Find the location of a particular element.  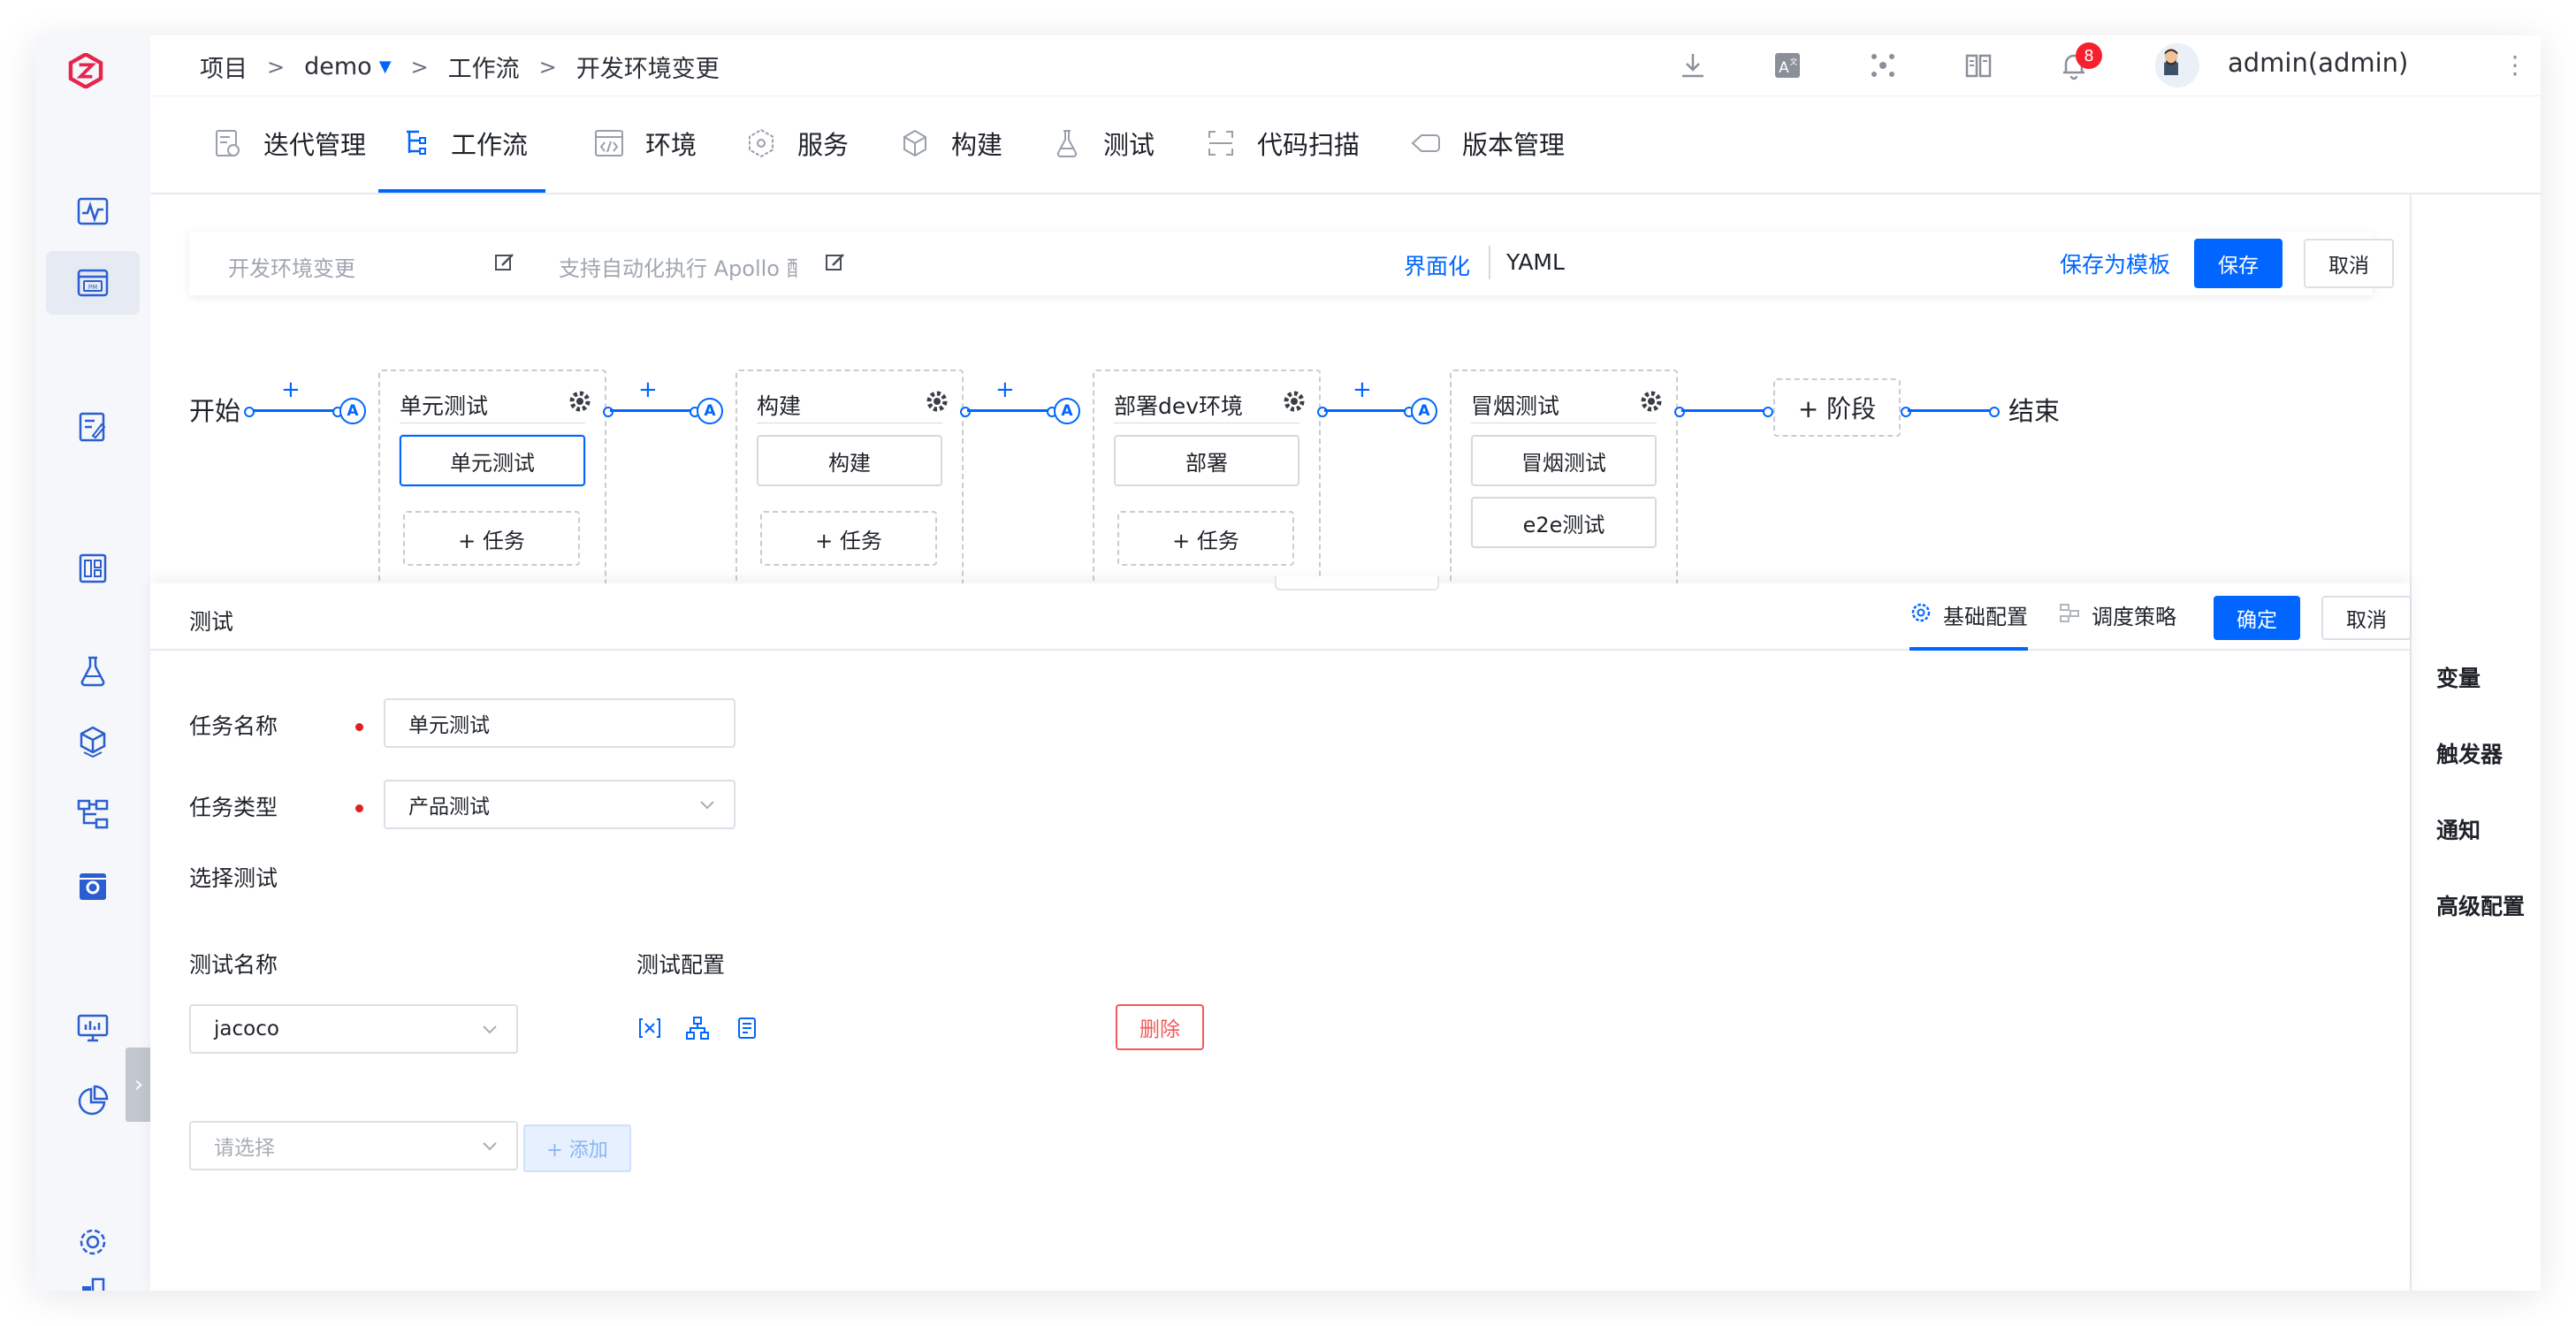

job-card: 部署 is located at coordinates (1206, 460).